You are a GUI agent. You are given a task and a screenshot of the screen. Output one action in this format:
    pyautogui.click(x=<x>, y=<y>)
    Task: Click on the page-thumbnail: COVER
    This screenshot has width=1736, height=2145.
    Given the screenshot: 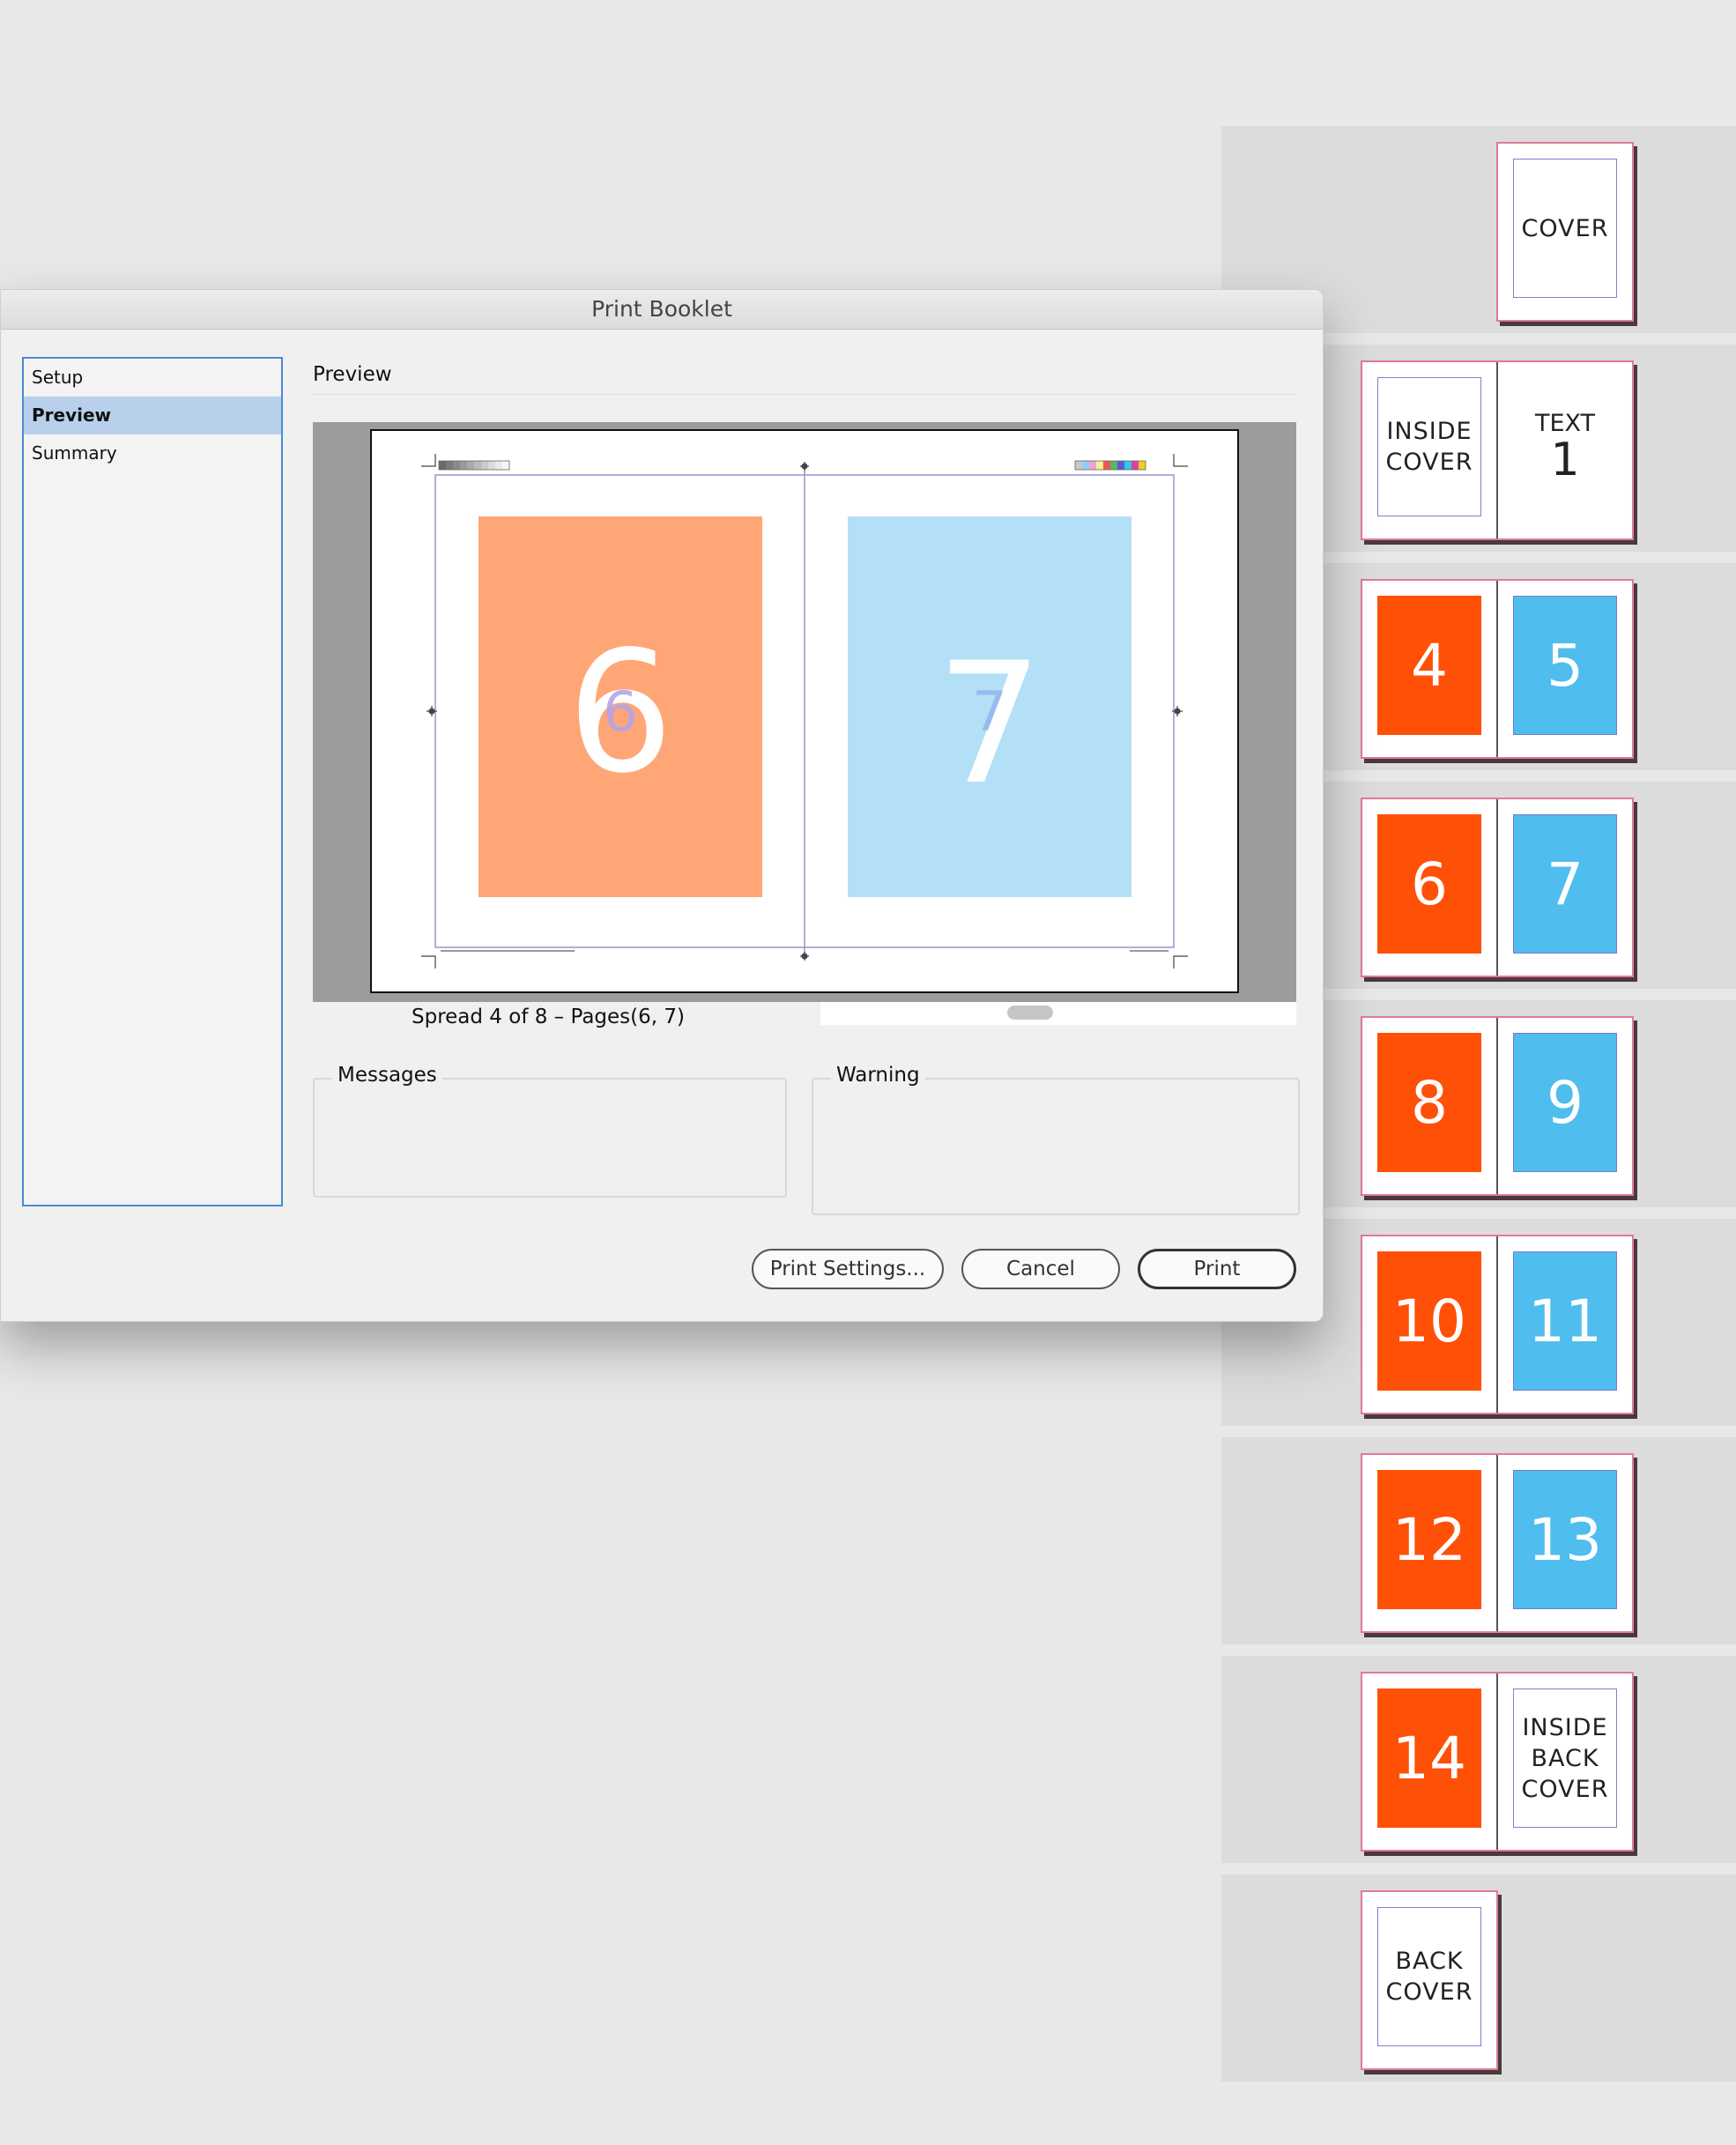 What is the action you would take?
    pyautogui.click(x=1565, y=232)
    